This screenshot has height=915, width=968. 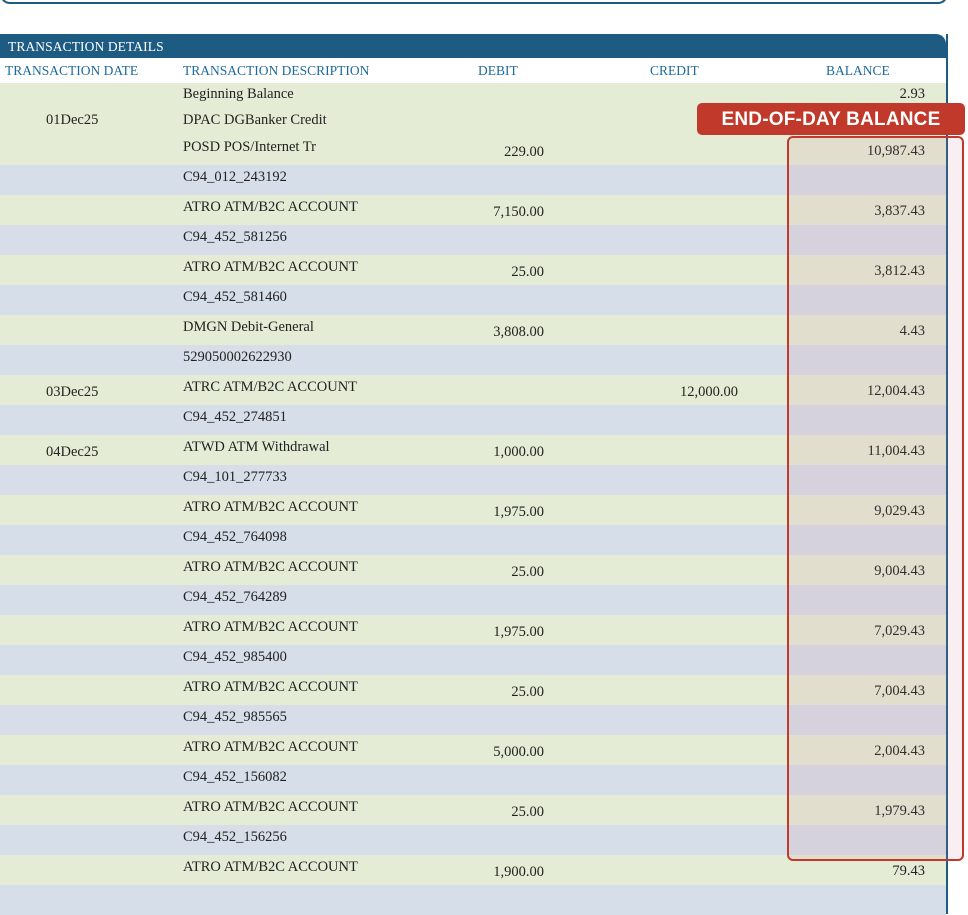 I want to click on row-debit: 1,900.00, so click(x=518, y=872).